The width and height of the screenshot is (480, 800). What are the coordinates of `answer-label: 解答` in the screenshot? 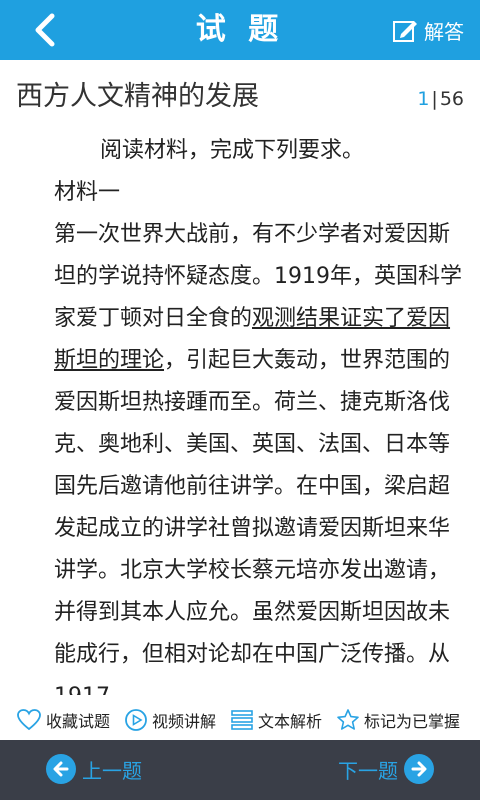 It's located at (444, 31).